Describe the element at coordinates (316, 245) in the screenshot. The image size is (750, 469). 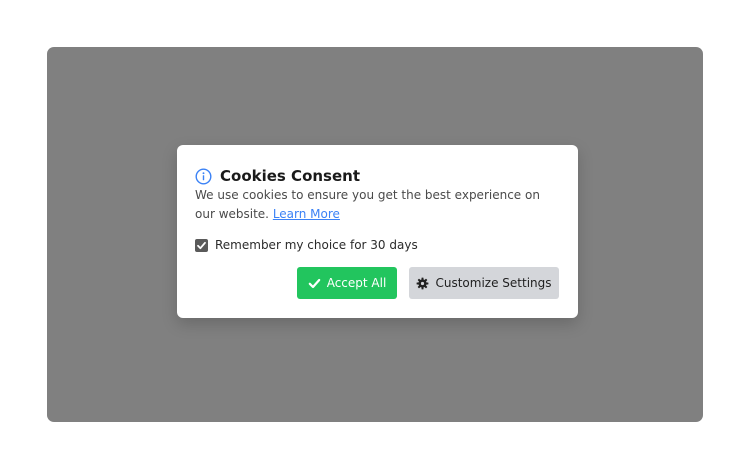
I see `remember-choice-label: Remember my choice for 30 days` at that location.